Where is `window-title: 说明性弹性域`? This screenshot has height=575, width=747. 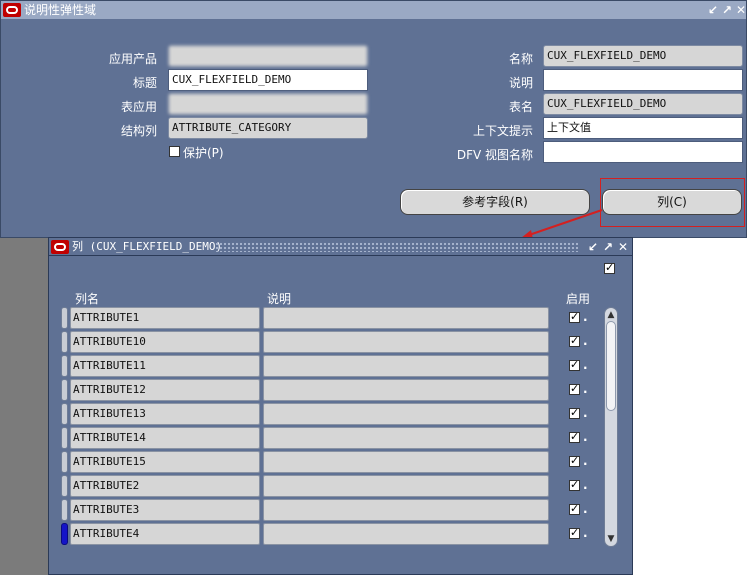 window-title: 说明性弹性域 is located at coordinates (60, 10).